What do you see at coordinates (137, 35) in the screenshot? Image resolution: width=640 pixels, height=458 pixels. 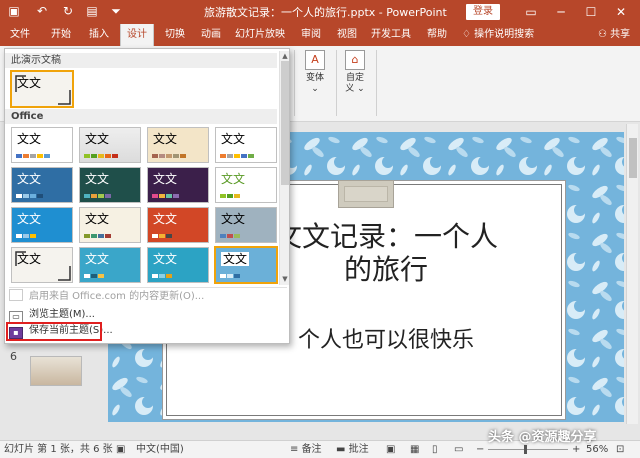 I see `tab-design: 设计` at bounding box center [137, 35].